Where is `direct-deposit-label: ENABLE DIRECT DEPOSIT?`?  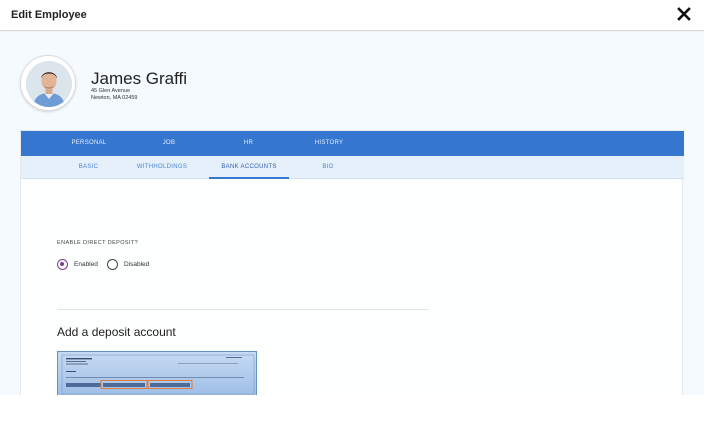 direct-deposit-label: ENABLE DIRECT DEPOSIT? is located at coordinates (98, 243).